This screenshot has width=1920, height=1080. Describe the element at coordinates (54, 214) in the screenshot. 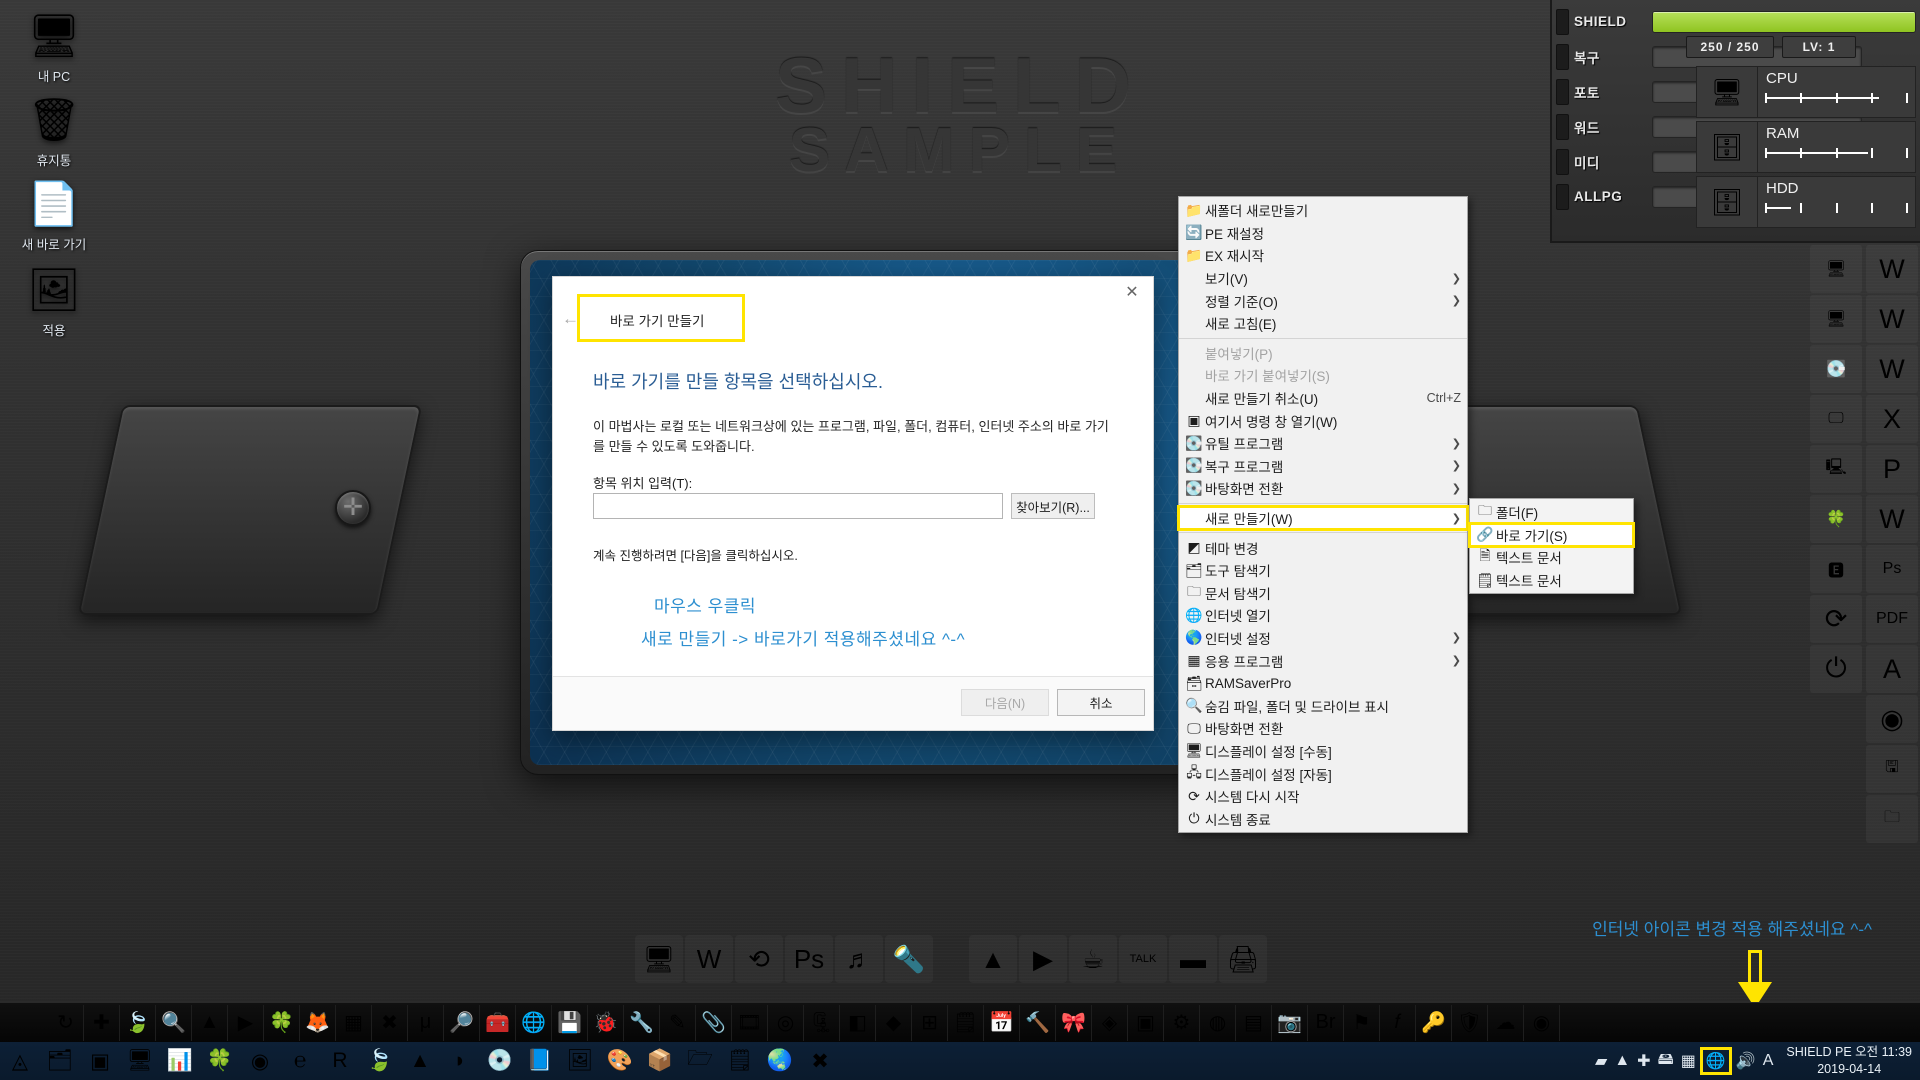

I see `desktop-icon-blank-document-icon: 📄 새 바로 가기` at that location.